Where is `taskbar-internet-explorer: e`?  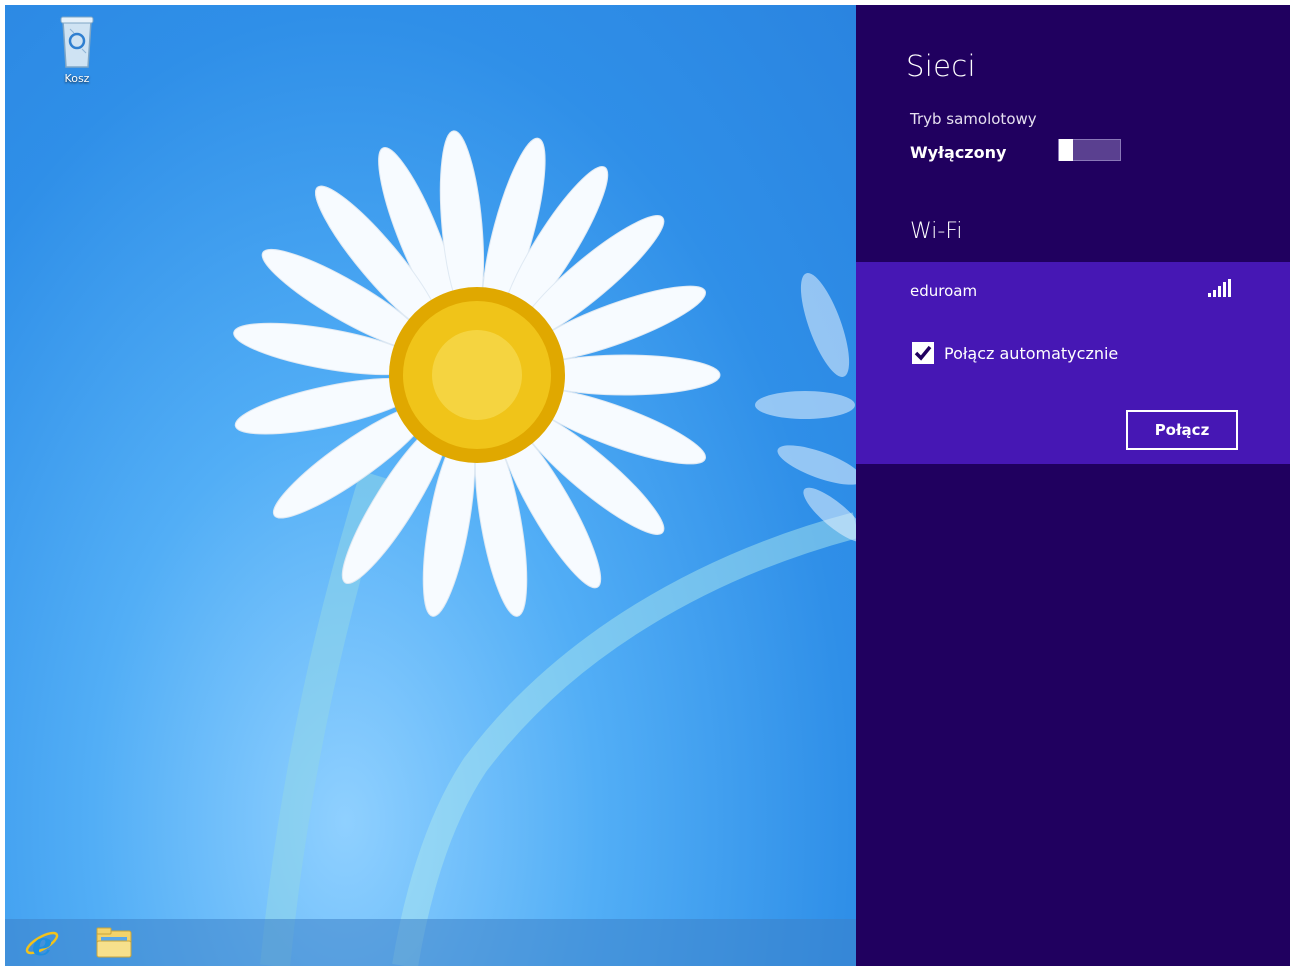
taskbar-internet-explorer: e is located at coordinates (42, 942).